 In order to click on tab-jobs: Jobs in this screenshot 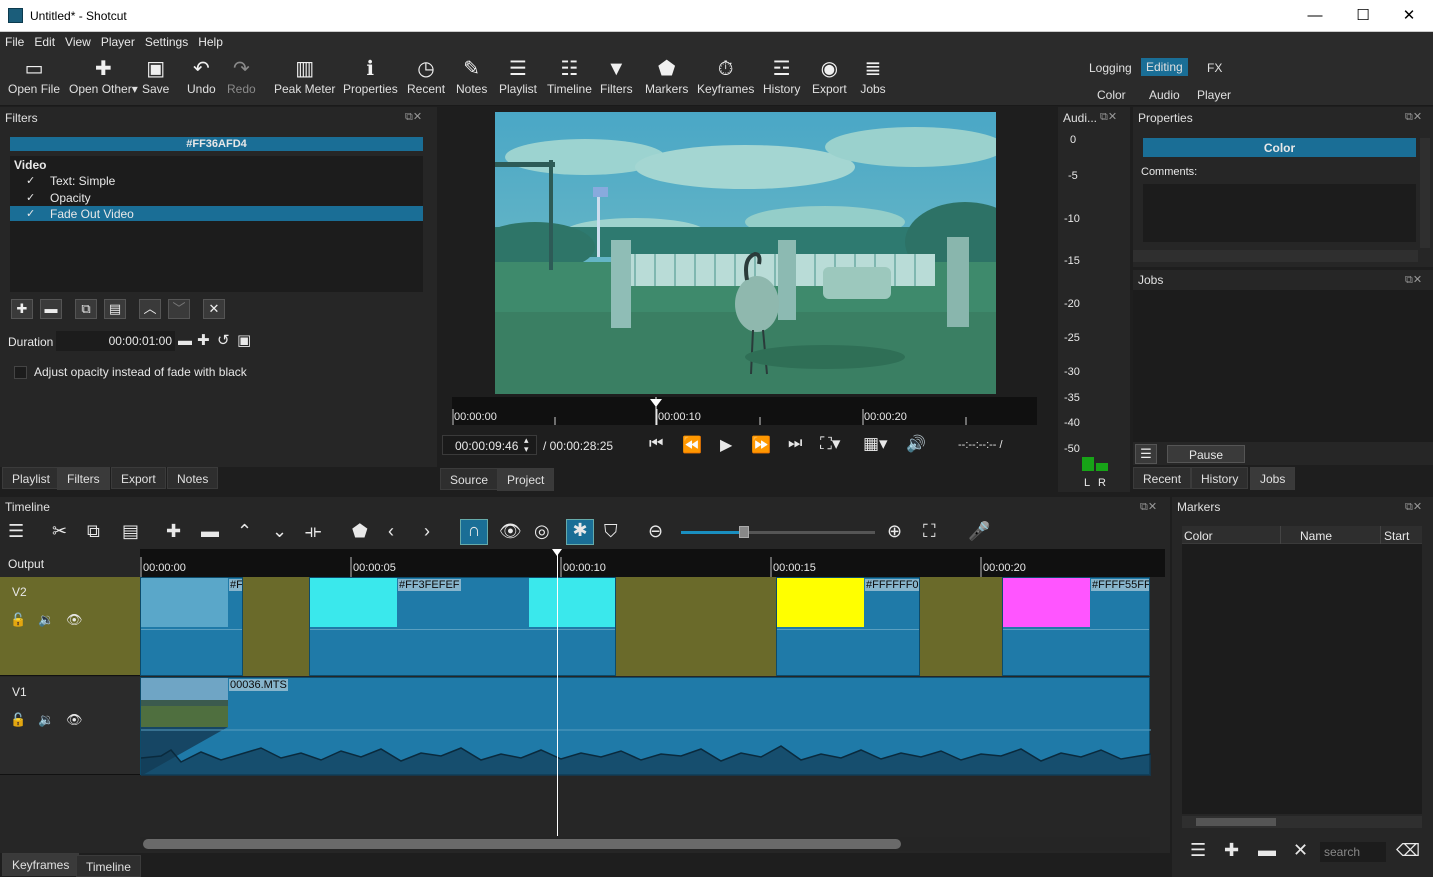, I will do `click(1273, 478)`.